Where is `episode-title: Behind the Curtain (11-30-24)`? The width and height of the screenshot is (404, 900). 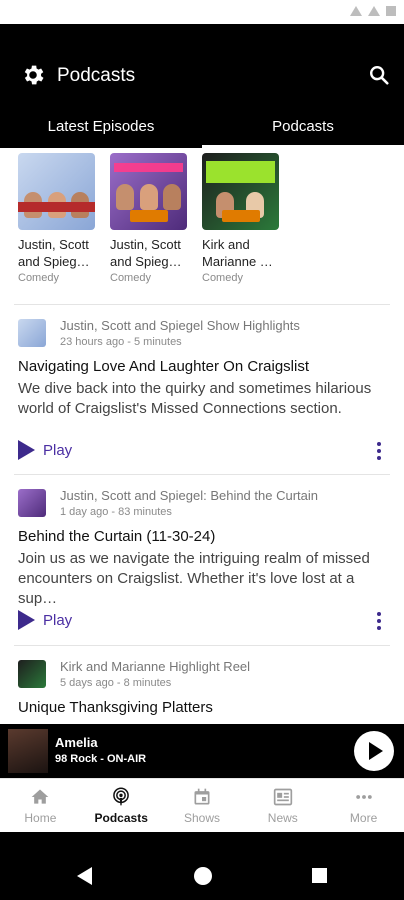
episode-title: Behind the Curtain (11-30-24) is located at coordinates (117, 536).